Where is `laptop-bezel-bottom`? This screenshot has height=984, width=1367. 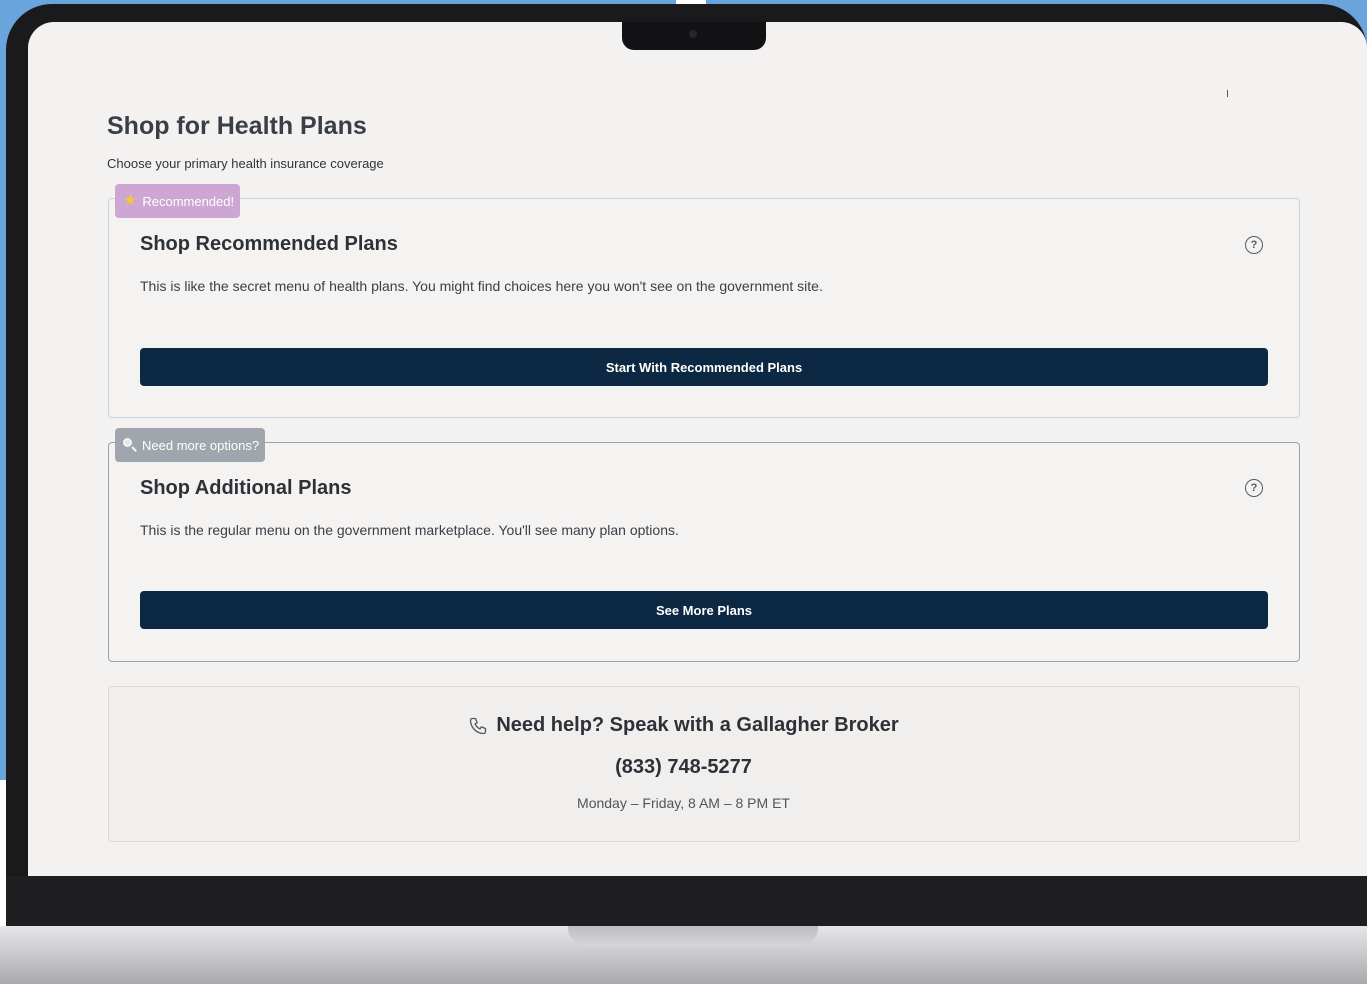
laptop-bezel-bottom is located at coordinates (686, 902).